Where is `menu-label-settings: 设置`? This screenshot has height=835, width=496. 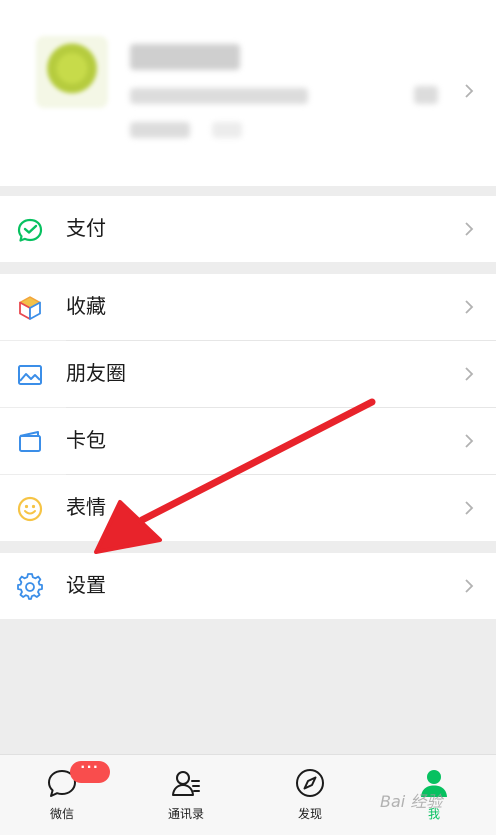
menu-label-settings: 设置 is located at coordinates (86, 586).